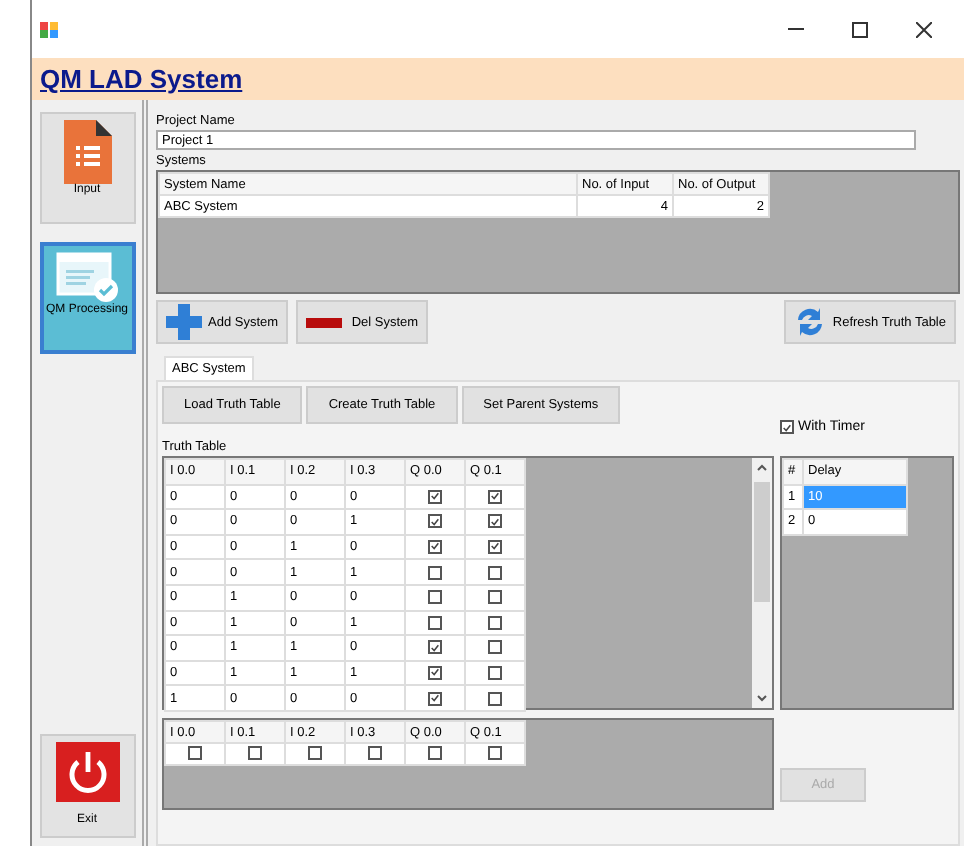  Describe the element at coordinates (860, 29) in the screenshot. I see `maximize-icon` at that location.